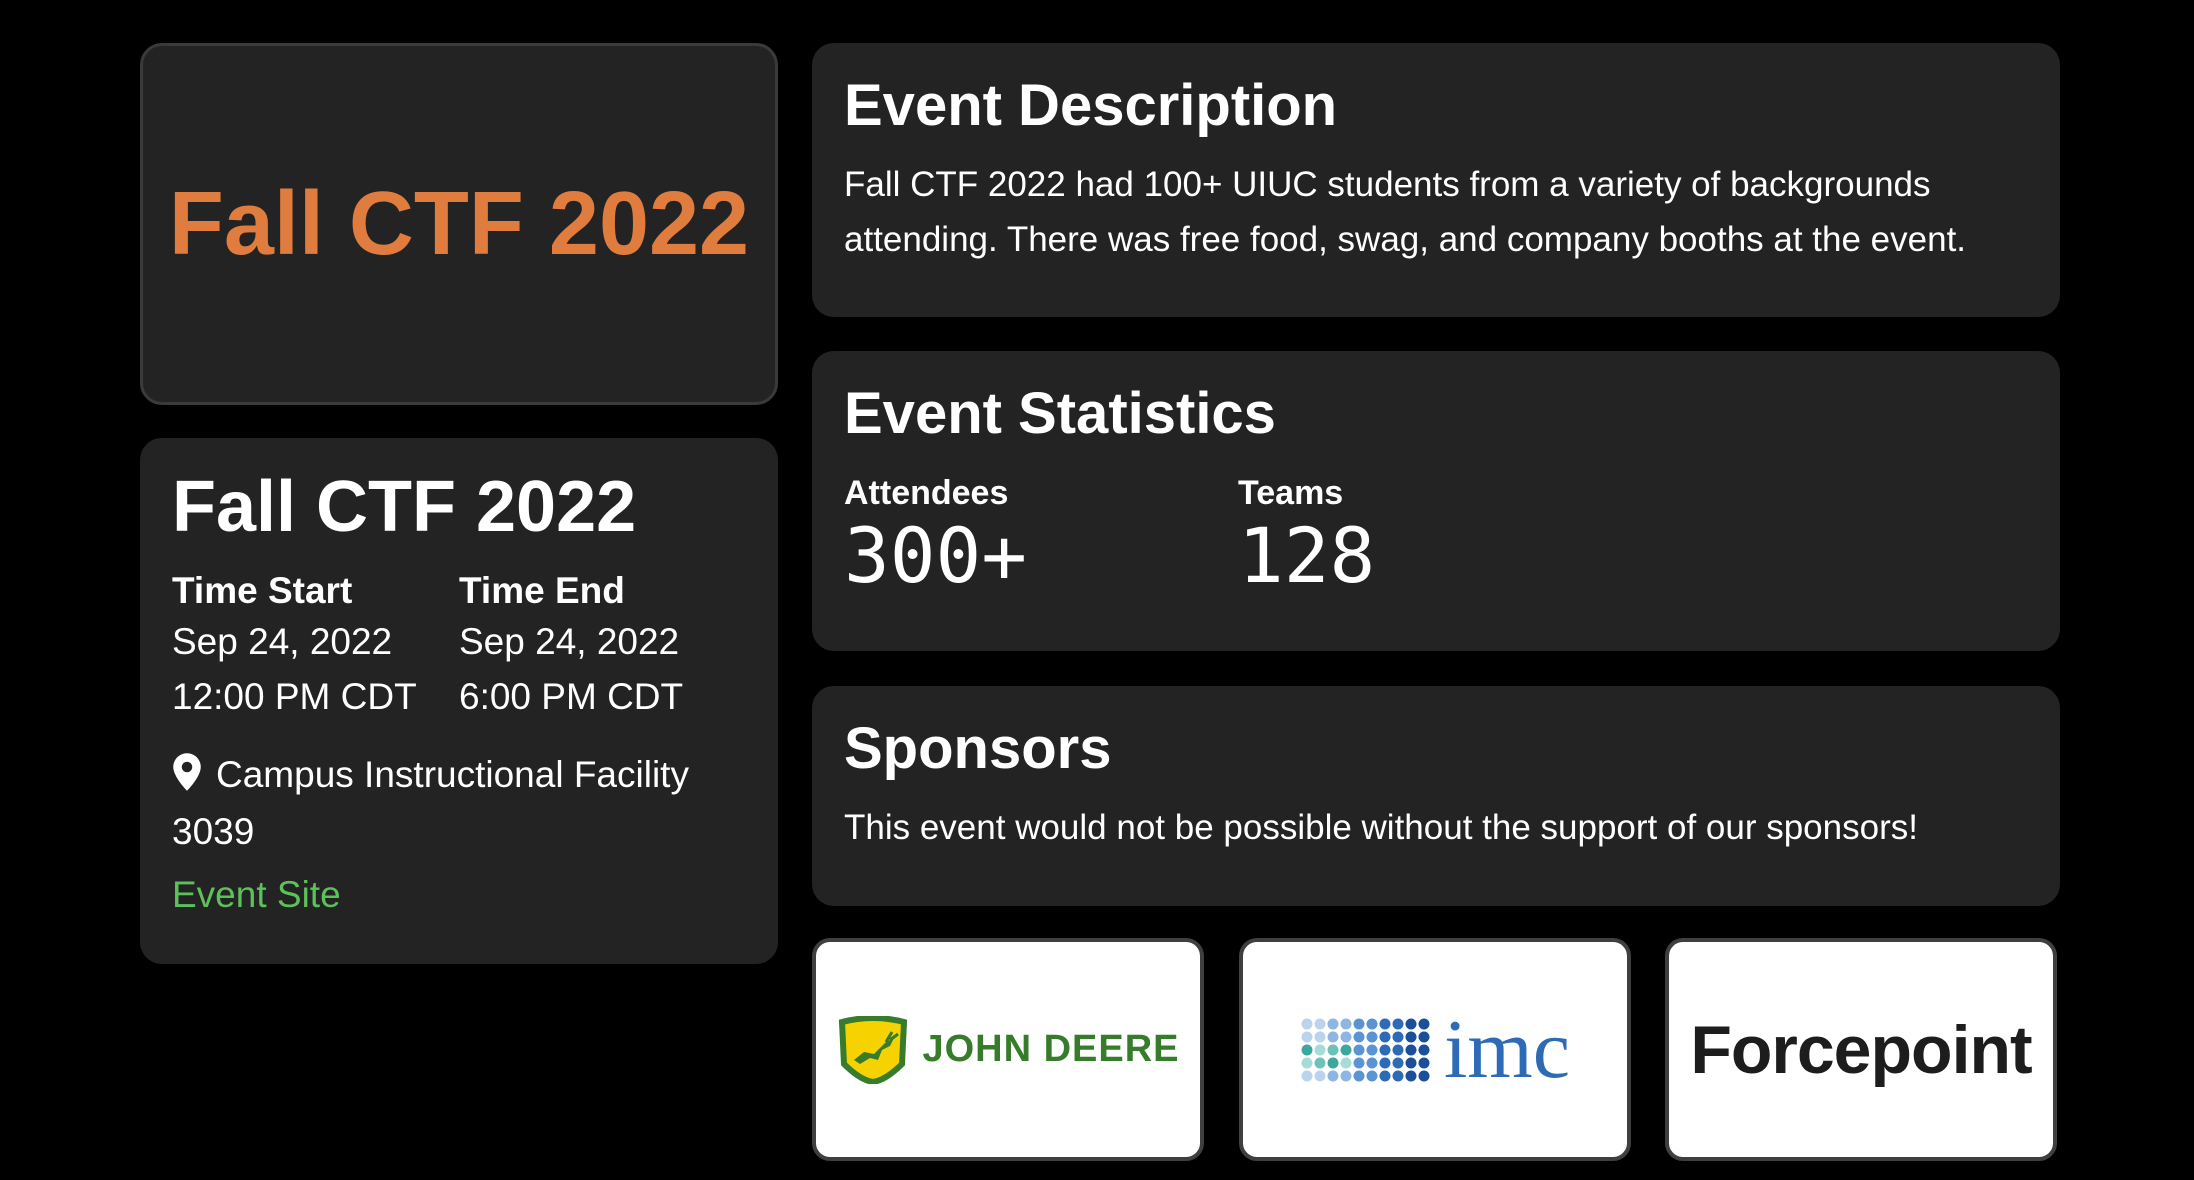 This screenshot has width=2194, height=1180. Describe the element at coordinates (282, 641) in the screenshot. I see `time-start-date: Sep 24, 2022` at that location.